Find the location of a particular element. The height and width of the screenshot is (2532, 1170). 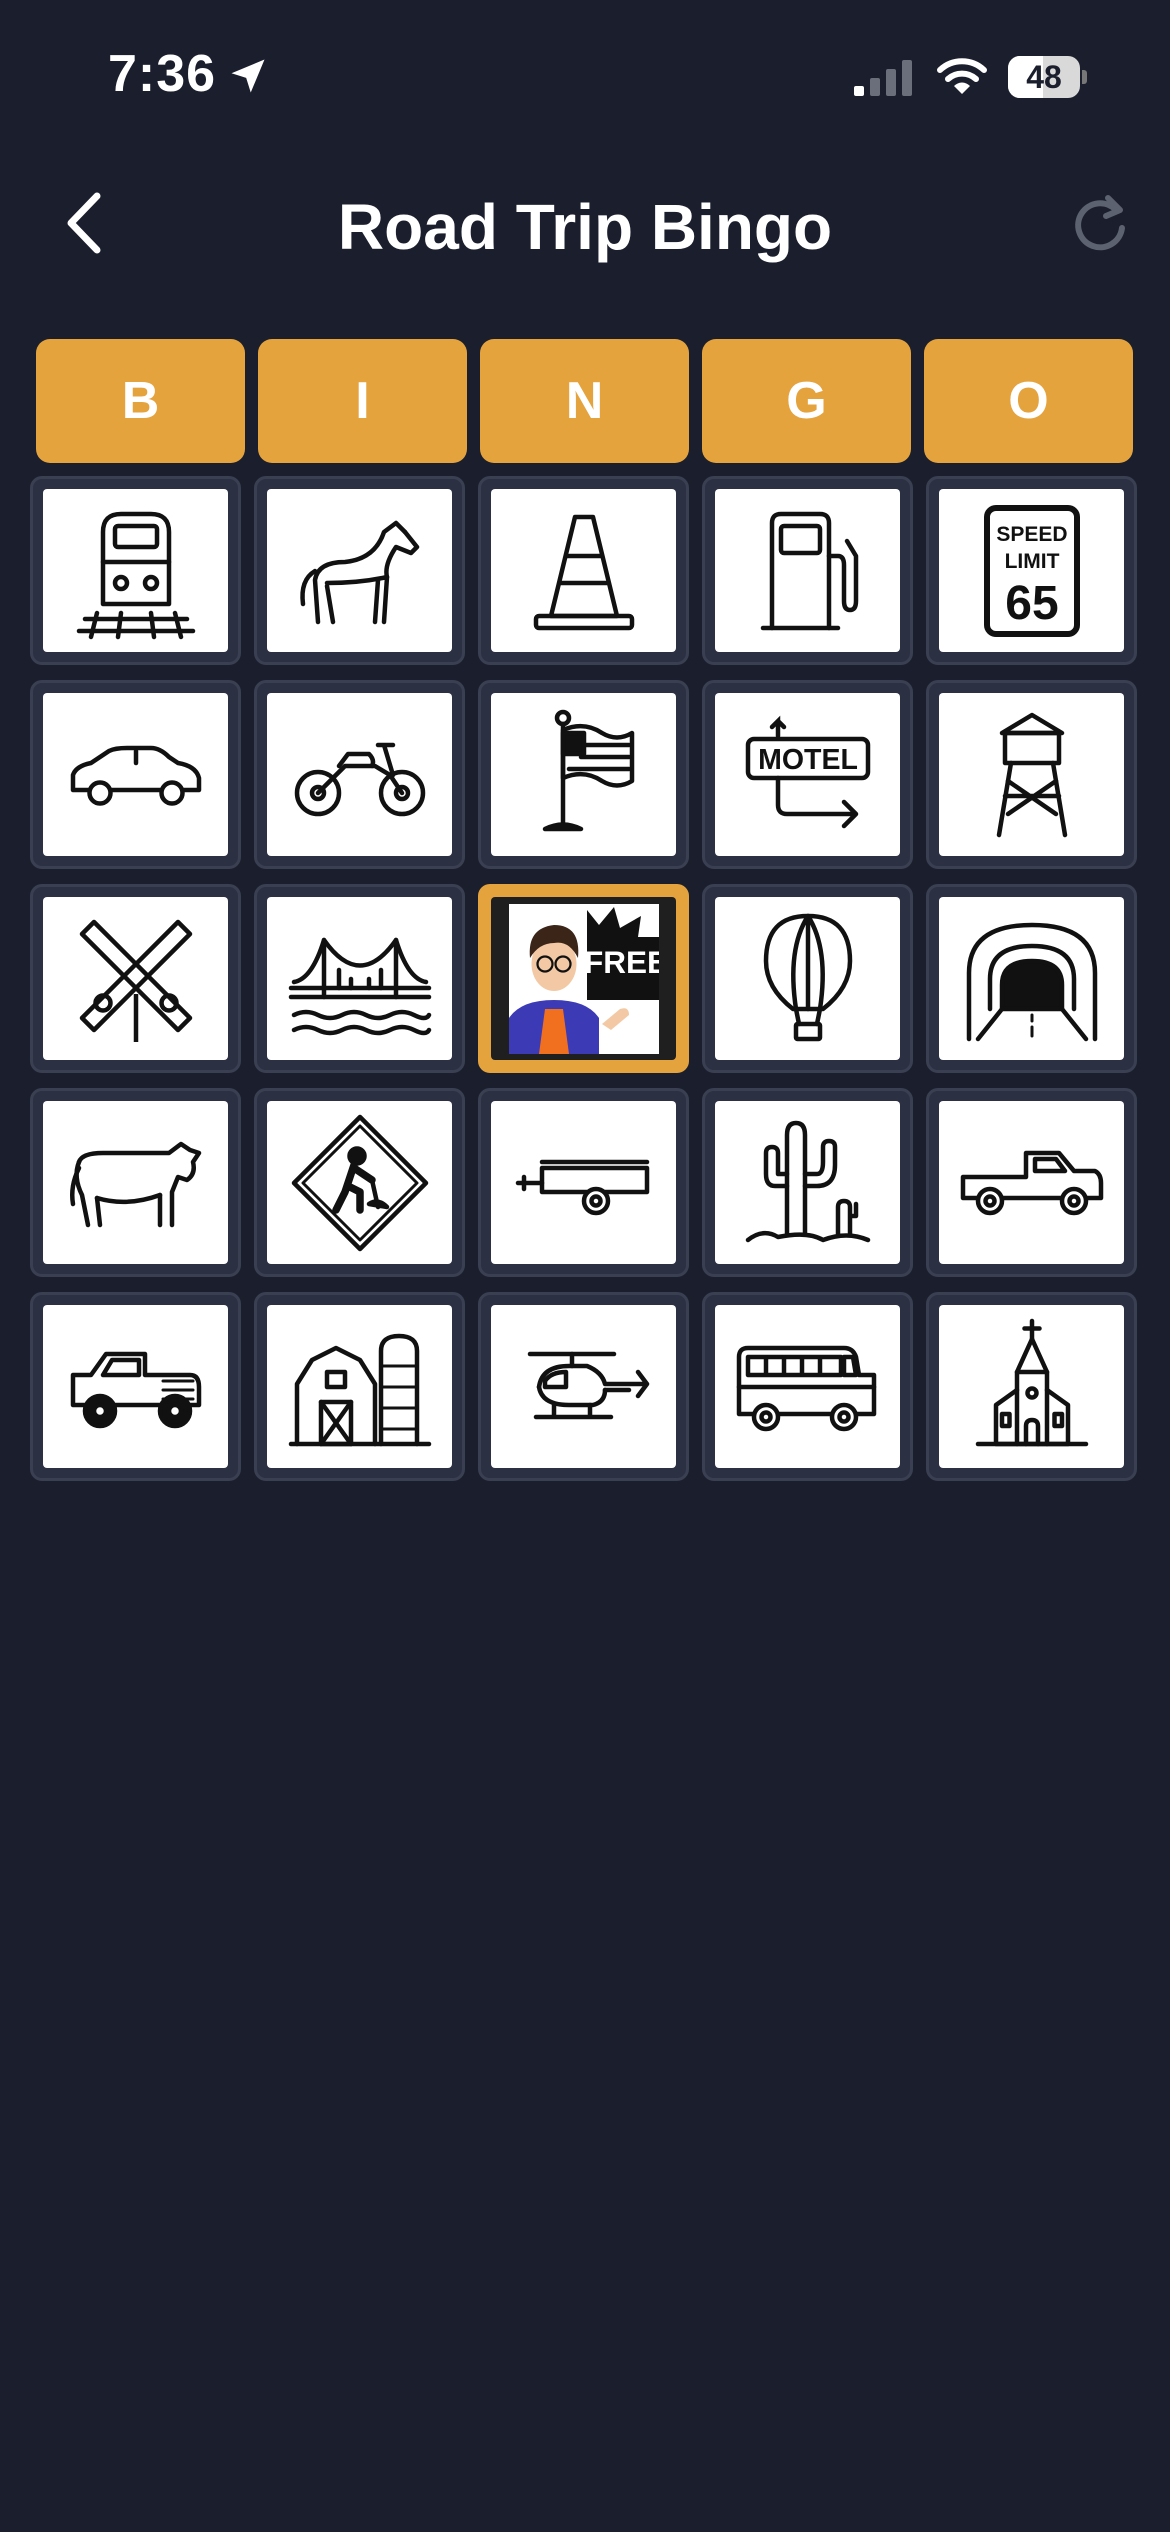

bingo-cell-hot-air-balloon is located at coordinates (807, 978).